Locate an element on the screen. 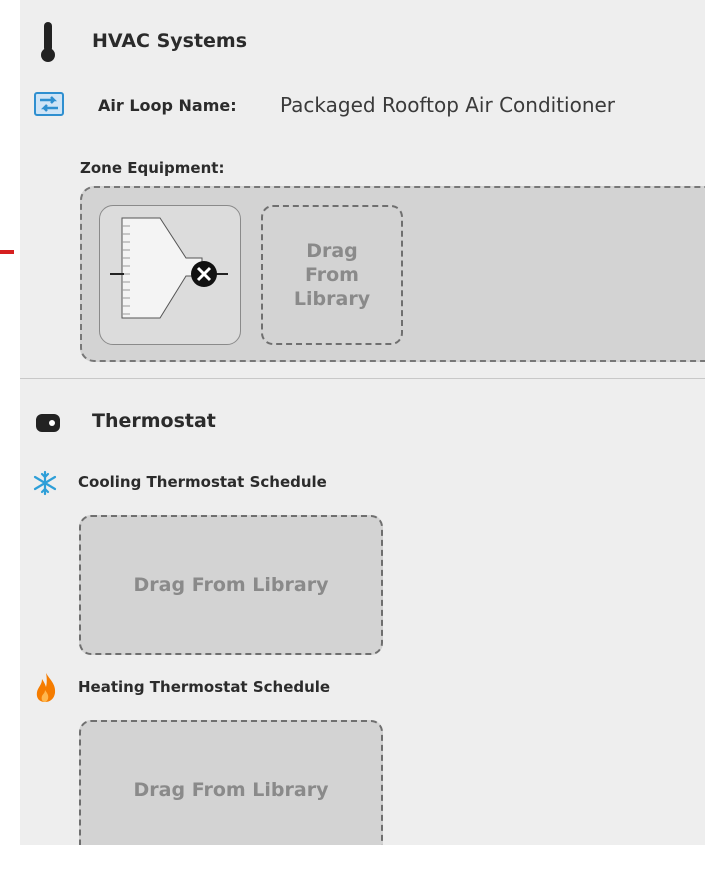  hvac-title: HVAC Systems is located at coordinates (170, 41).